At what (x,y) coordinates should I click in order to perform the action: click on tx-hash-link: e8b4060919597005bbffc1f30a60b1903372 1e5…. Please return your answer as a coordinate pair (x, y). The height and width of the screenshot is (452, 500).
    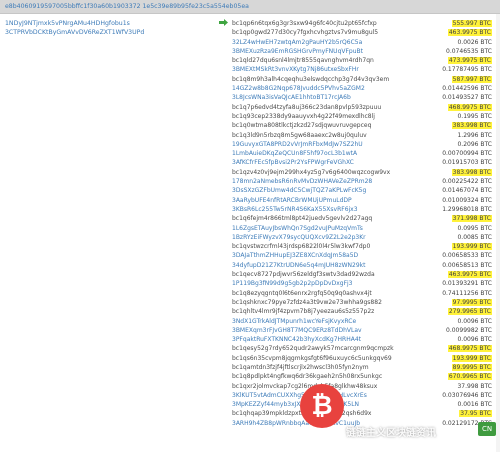
    Looking at the image, I should click on (127, 6).